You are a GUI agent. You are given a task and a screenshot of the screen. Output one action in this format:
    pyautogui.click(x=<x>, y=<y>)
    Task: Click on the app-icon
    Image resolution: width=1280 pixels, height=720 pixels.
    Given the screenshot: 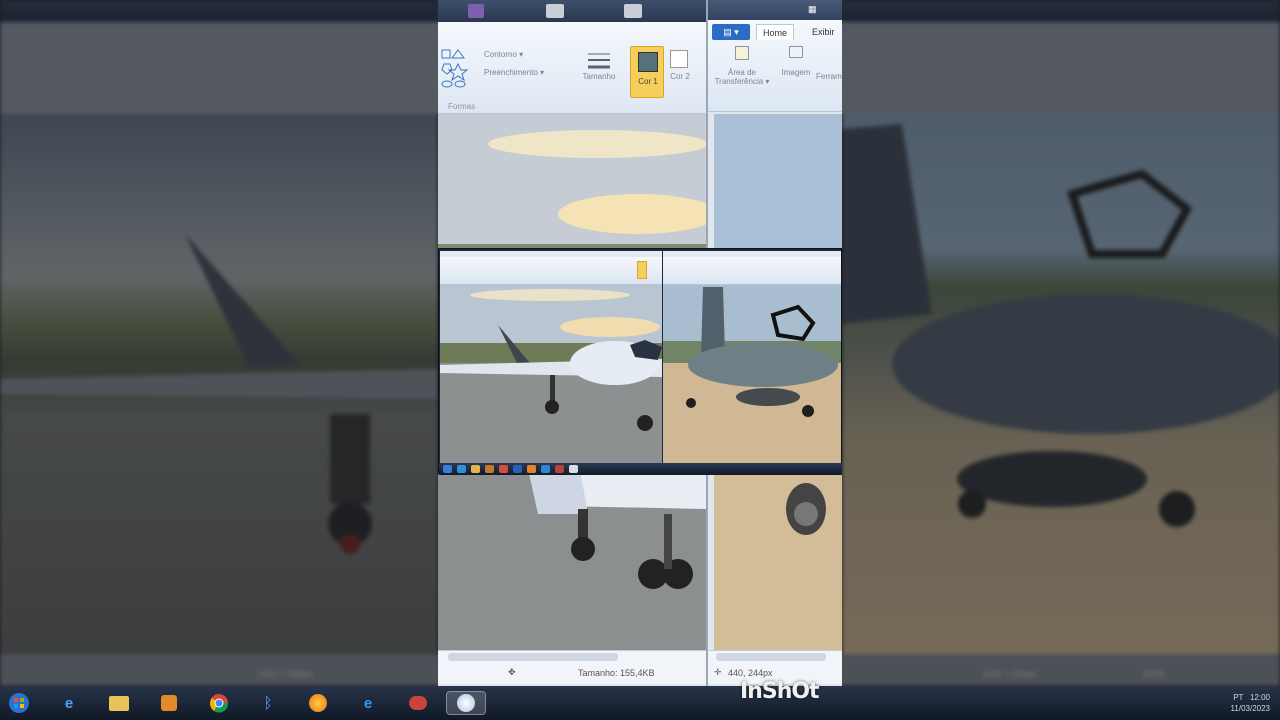 What is the action you would take?
    pyautogui.click(x=418, y=703)
    